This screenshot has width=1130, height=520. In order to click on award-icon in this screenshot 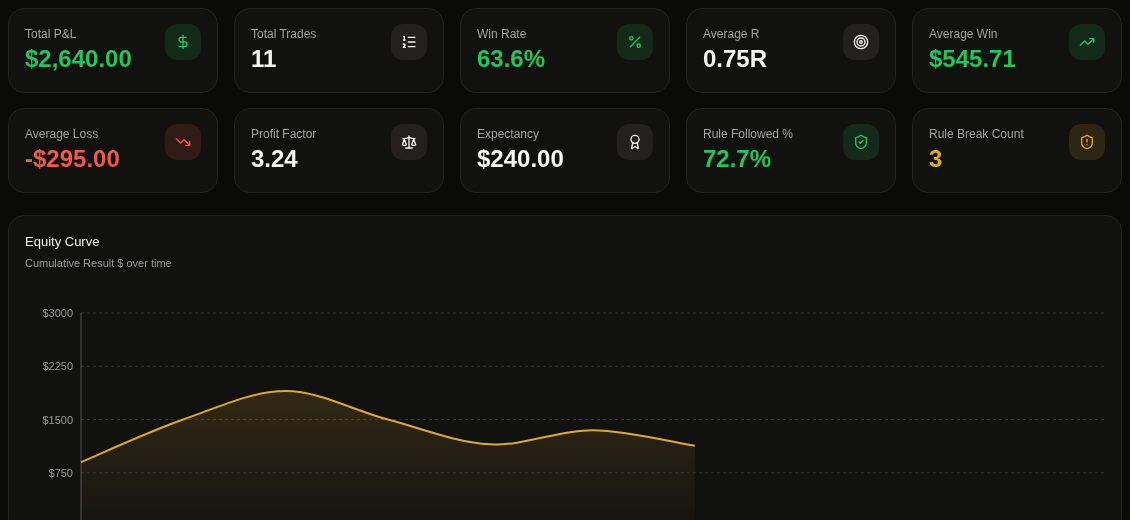, I will do `click(635, 142)`.